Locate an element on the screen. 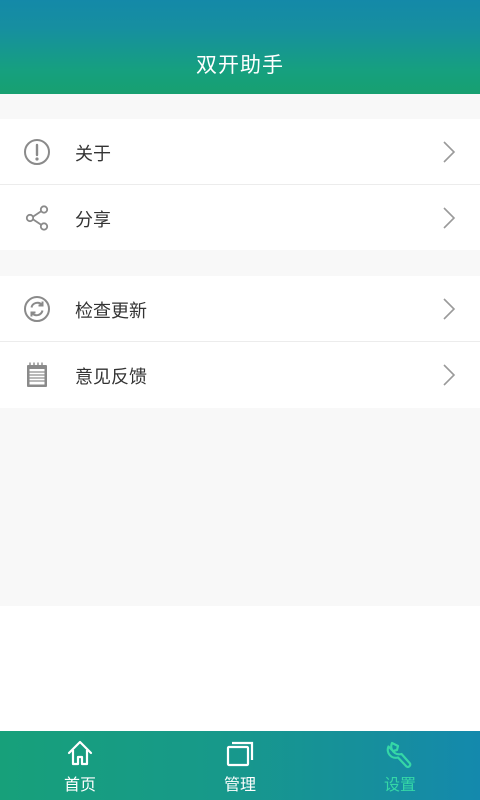 Image resolution: width=480 pixels, height=800 pixels. menu-item-label: 检查更新 is located at coordinates (111, 311).